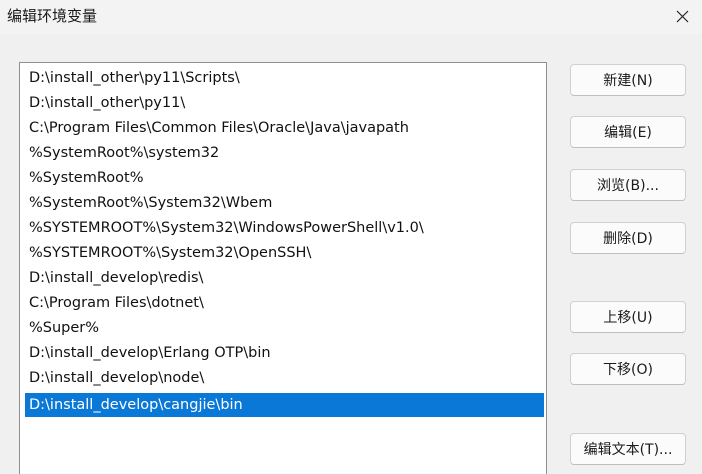 The height and width of the screenshot is (474, 702). What do you see at coordinates (284, 78) in the screenshot?
I see `list-item: D:\install_other\py11\Scripts\` at bounding box center [284, 78].